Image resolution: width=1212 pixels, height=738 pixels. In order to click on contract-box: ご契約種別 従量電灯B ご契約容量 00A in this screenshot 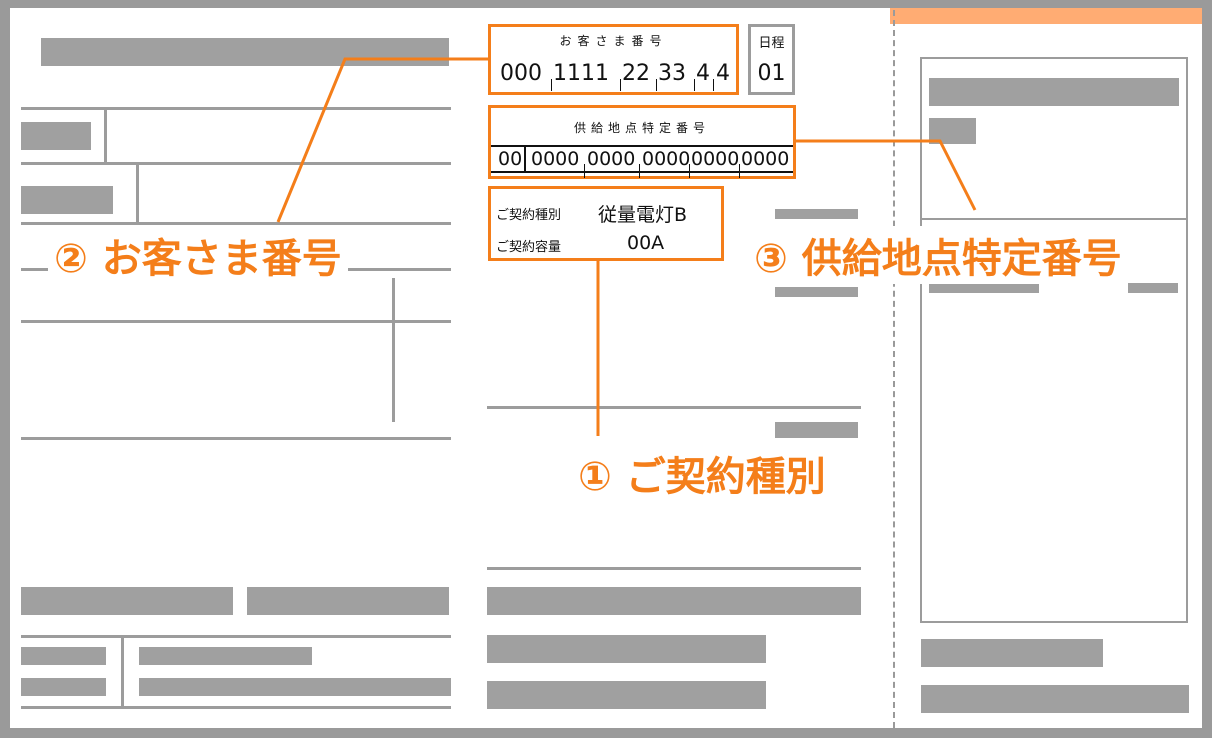, I will do `click(606, 223)`.